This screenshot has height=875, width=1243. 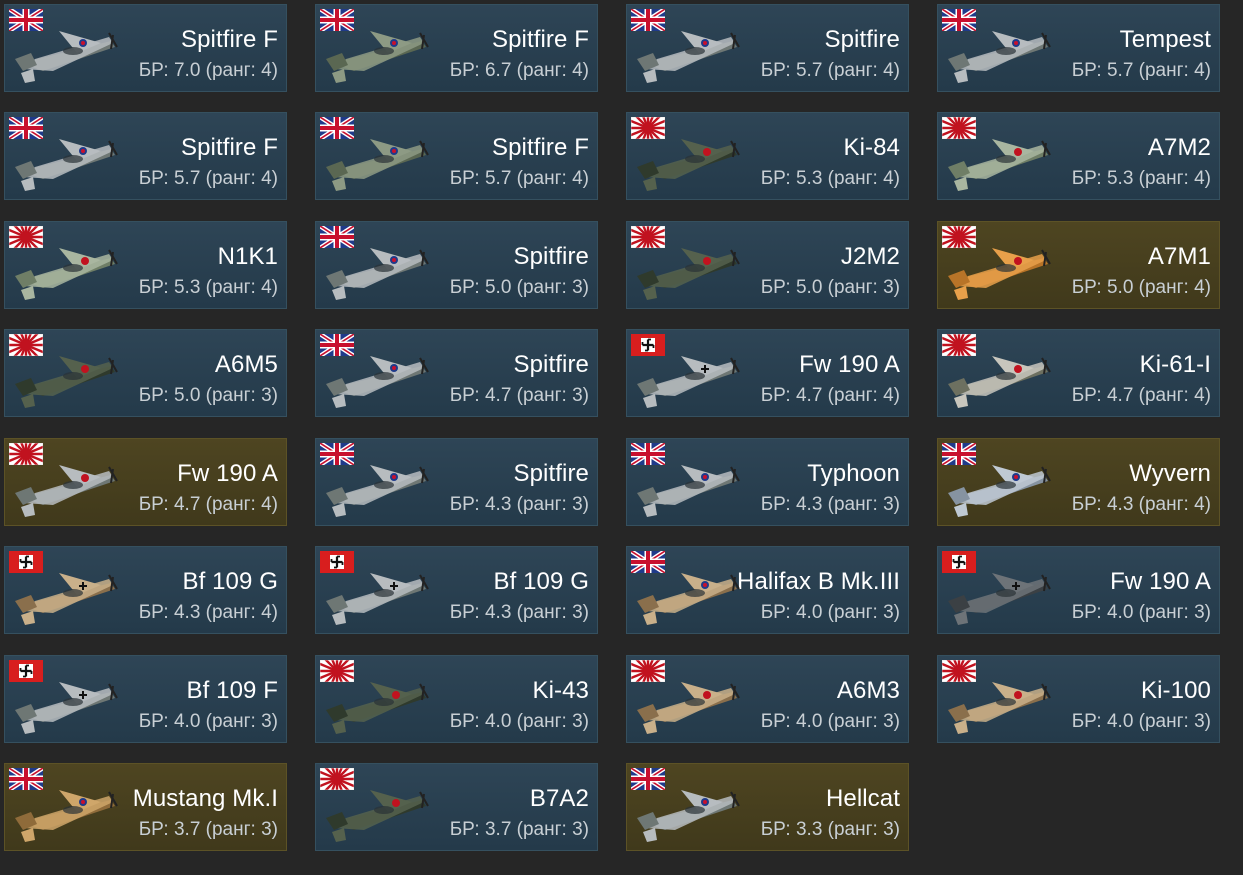 What do you see at coordinates (862, 798) in the screenshot?
I see `vehicle-name: Hellcat` at bounding box center [862, 798].